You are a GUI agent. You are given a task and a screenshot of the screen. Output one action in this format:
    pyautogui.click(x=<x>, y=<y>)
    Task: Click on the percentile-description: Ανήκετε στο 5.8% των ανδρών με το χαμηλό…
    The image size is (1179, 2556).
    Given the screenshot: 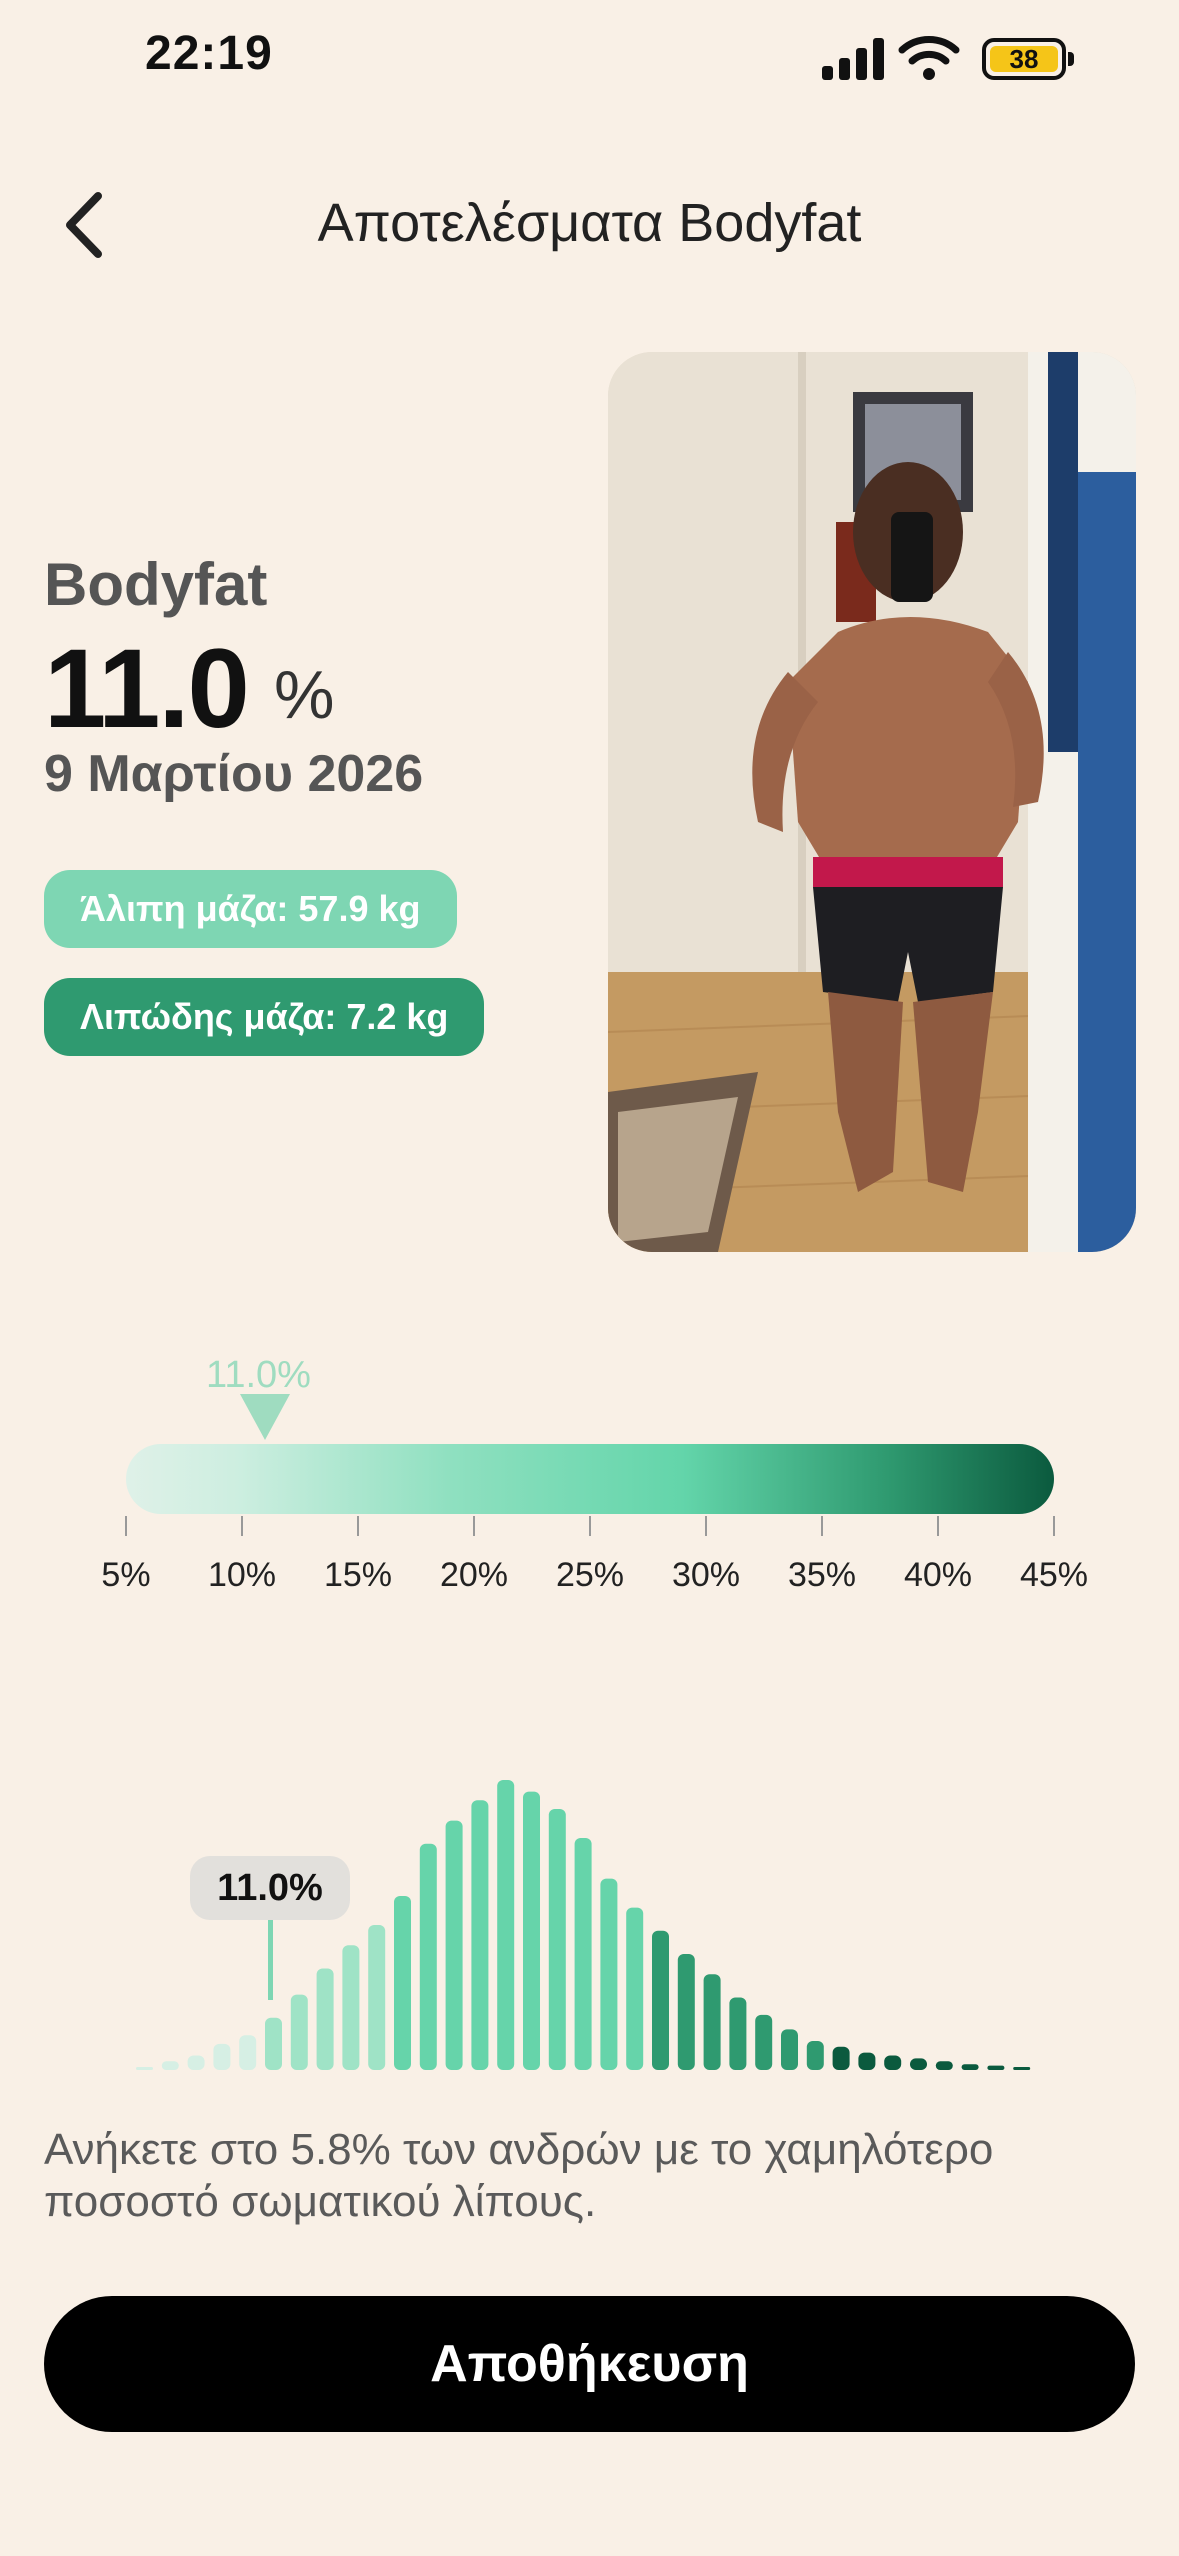 What is the action you would take?
    pyautogui.click(x=519, y=2175)
    